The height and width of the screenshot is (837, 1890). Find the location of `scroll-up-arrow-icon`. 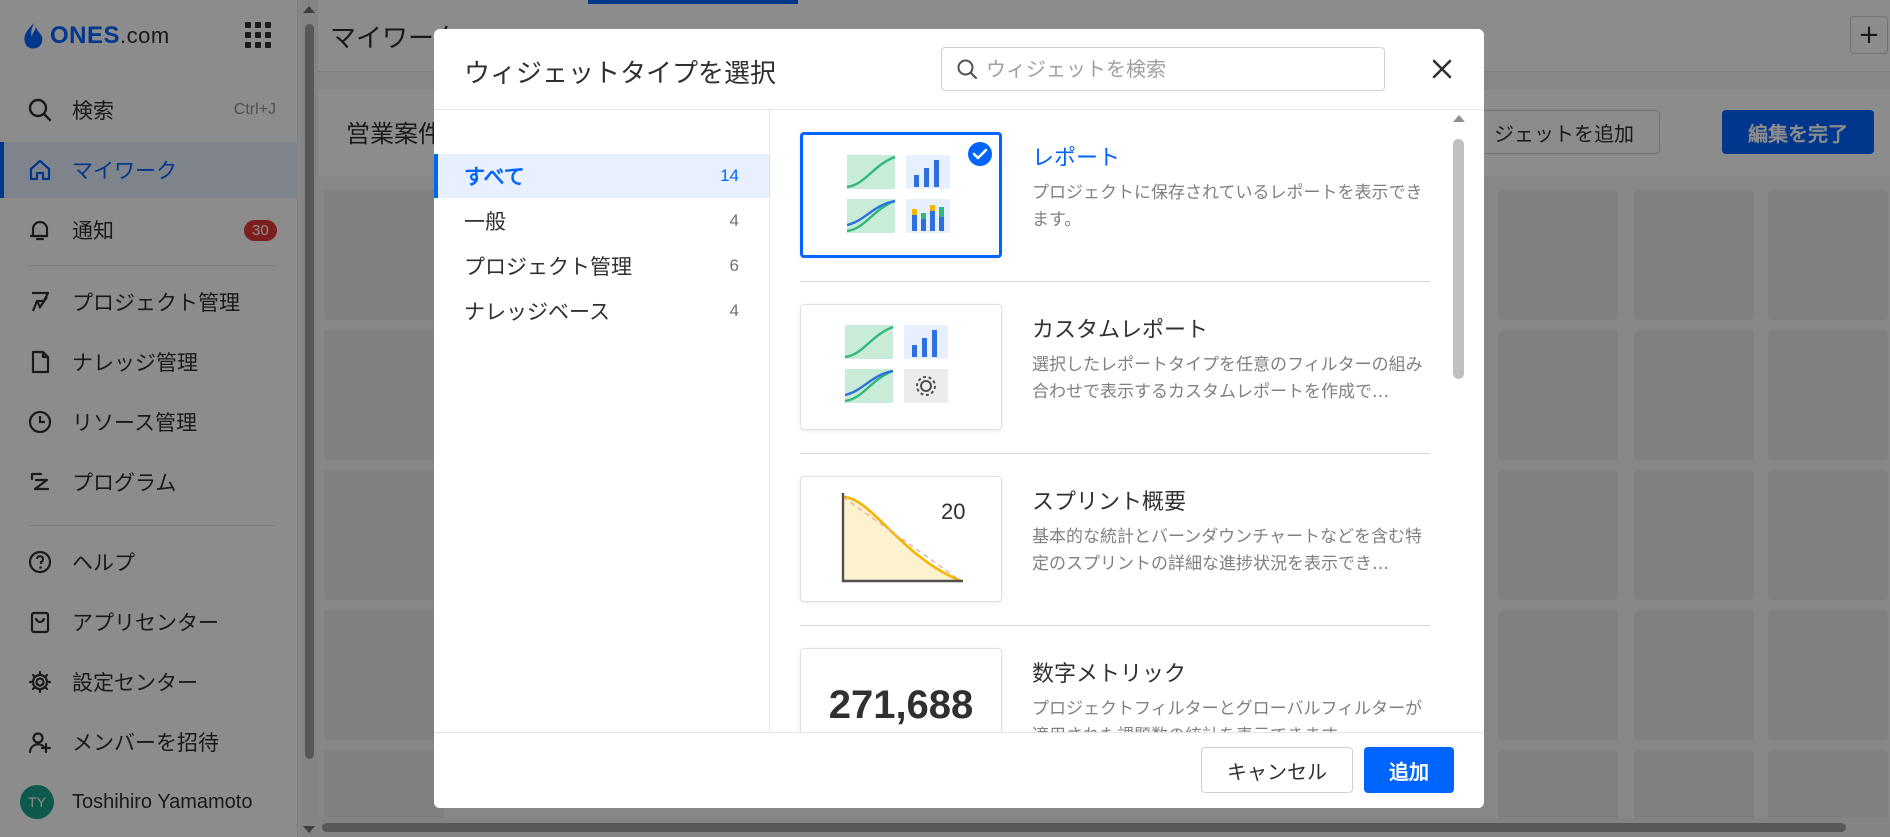

scroll-up-arrow-icon is located at coordinates (1459, 118).